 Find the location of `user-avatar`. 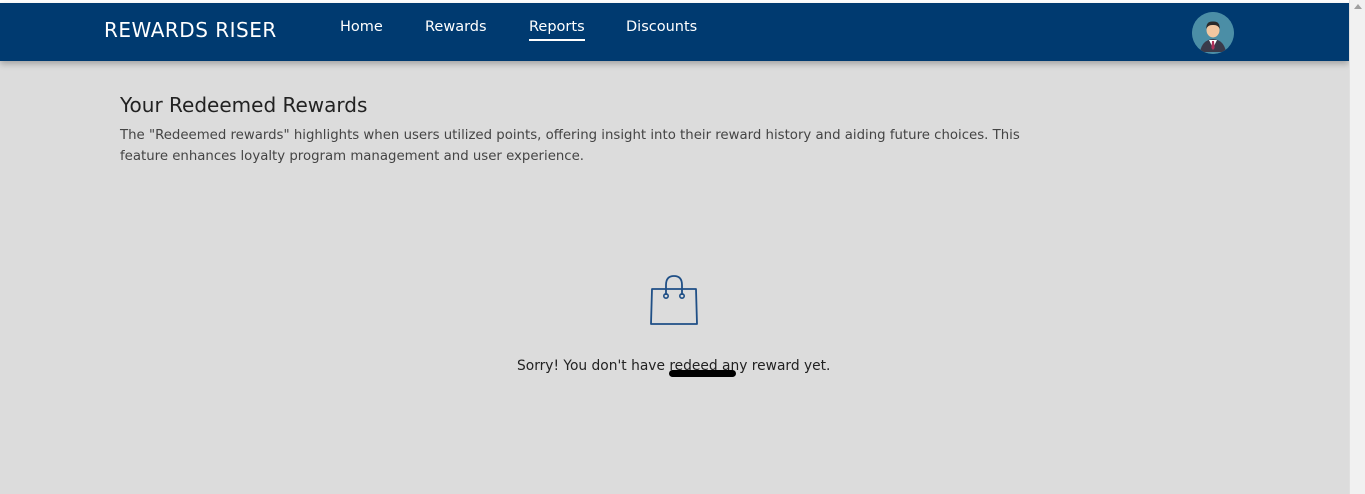

user-avatar is located at coordinates (1213, 33).